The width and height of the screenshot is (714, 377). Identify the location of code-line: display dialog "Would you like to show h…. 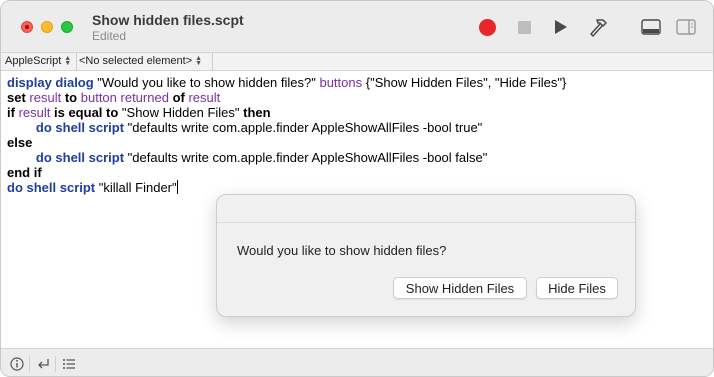
(360, 82).